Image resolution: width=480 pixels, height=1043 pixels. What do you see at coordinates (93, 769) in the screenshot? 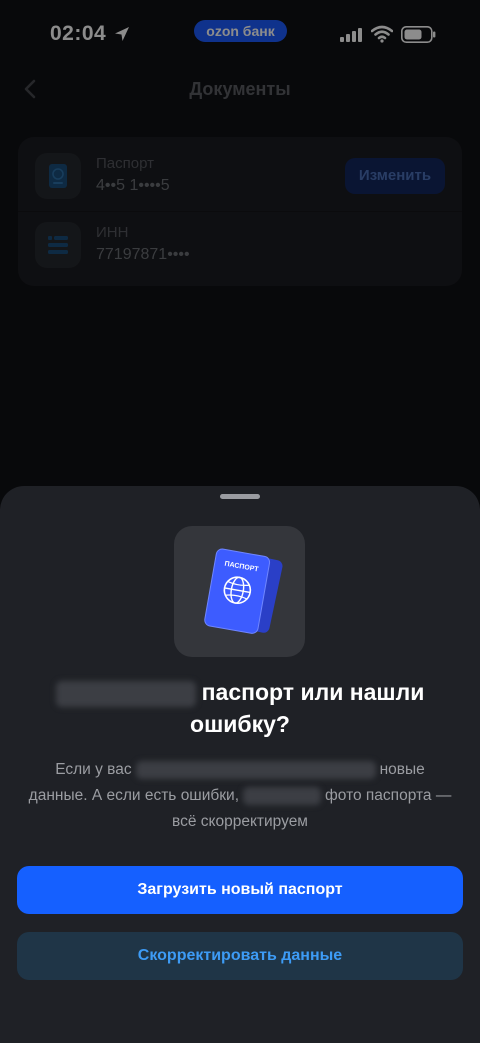
I see `desc-part1: Если у вас` at bounding box center [93, 769].